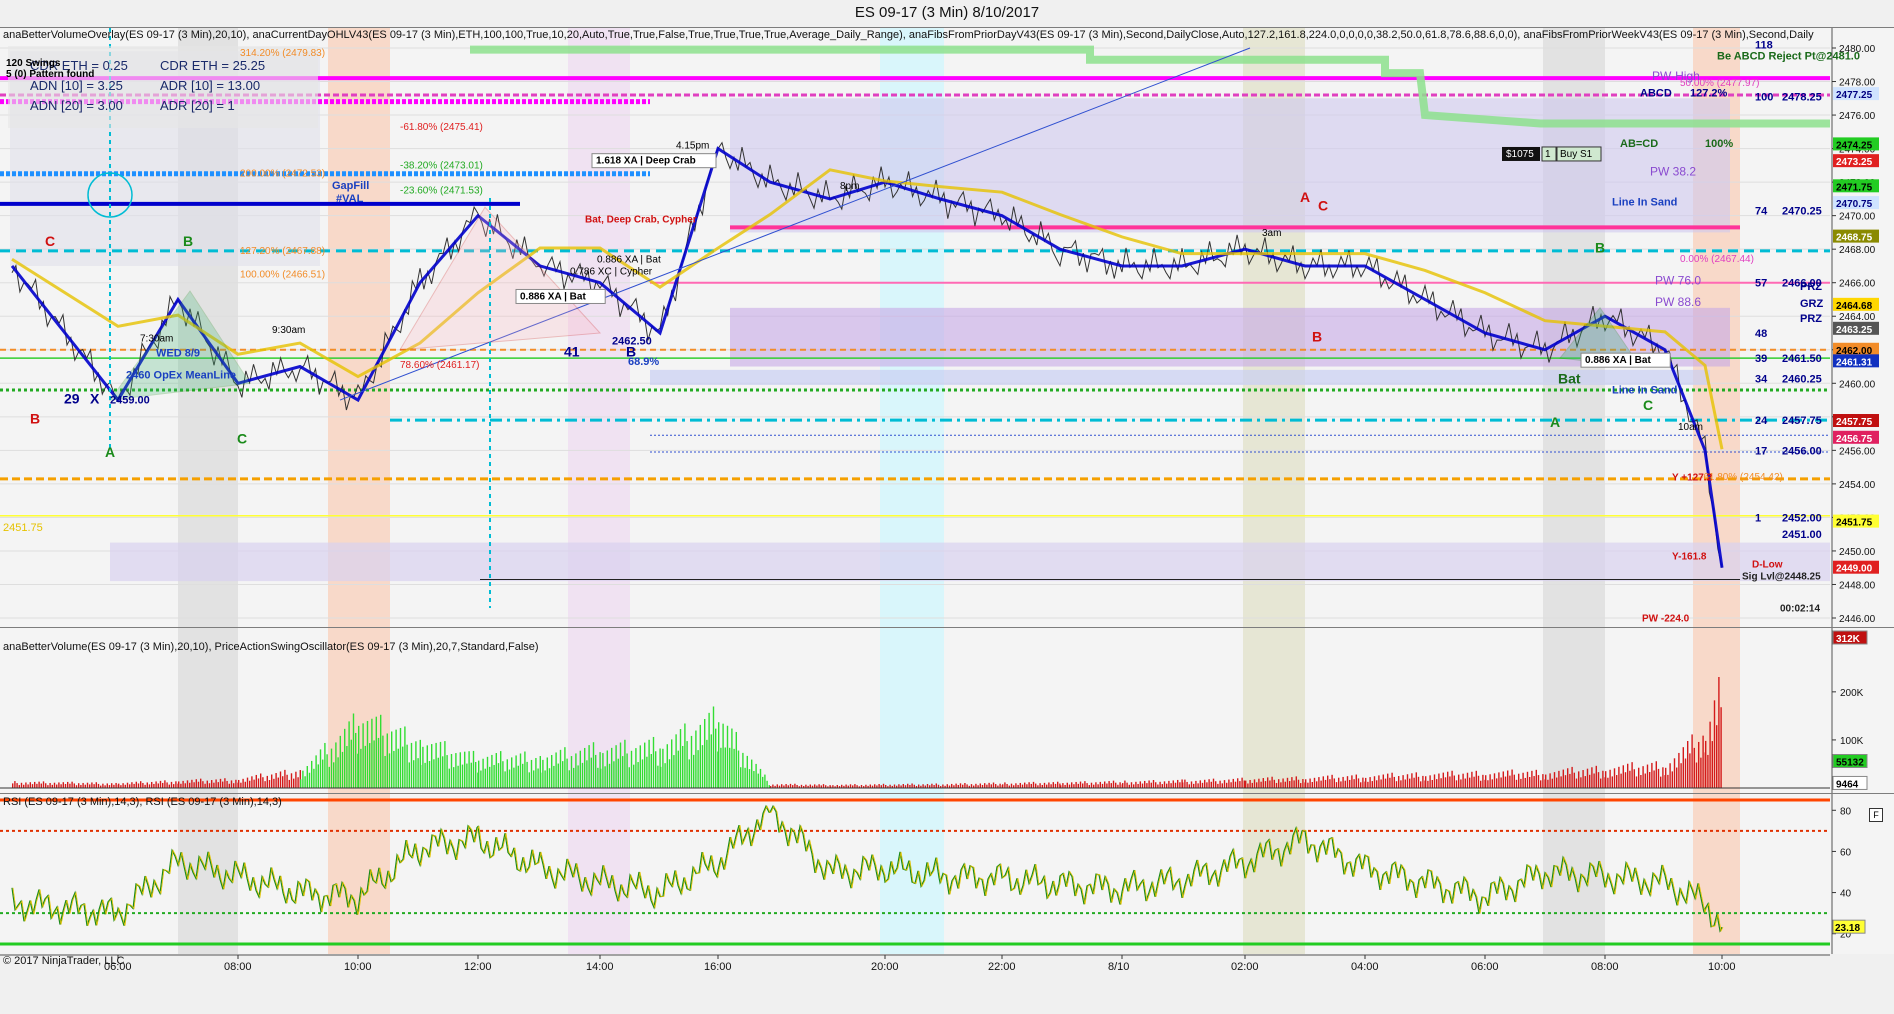 The image size is (1894, 1014). What do you see at coordinates (1764, 46) in the screenshot?
I see `level-count: 118` at bounding box center [1764, 46].